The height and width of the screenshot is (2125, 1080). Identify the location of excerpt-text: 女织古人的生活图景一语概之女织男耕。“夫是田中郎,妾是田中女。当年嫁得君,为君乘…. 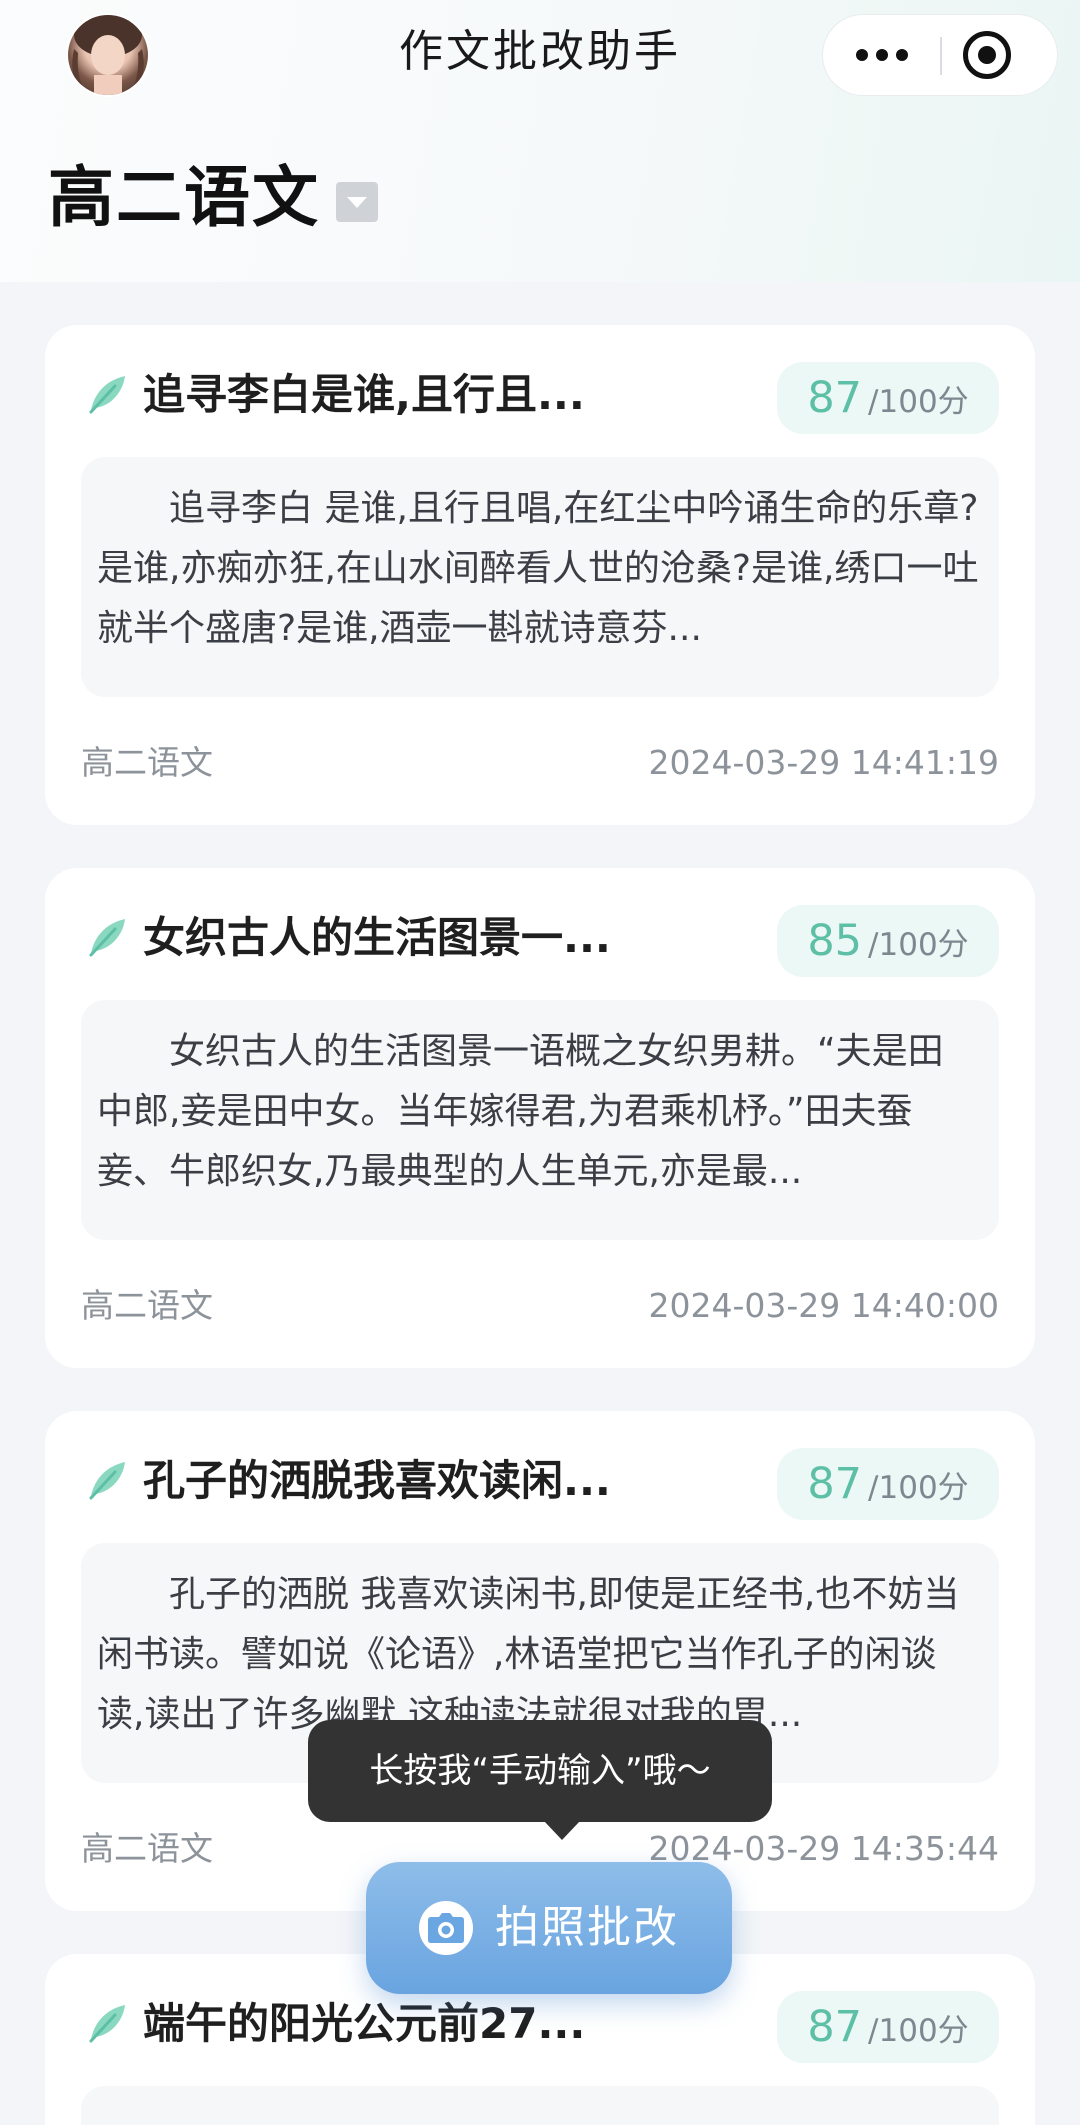
(520, 1111).